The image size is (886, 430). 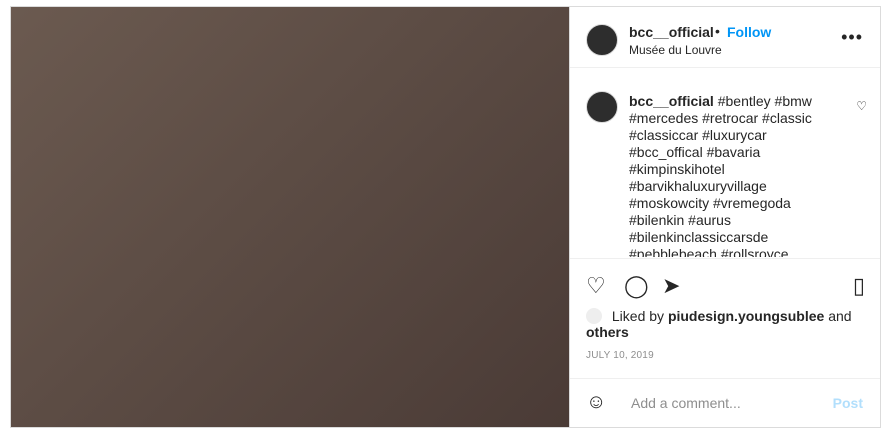 I want to click on liker-username: piudesign.youngsublee, so click(x=746, y=316).